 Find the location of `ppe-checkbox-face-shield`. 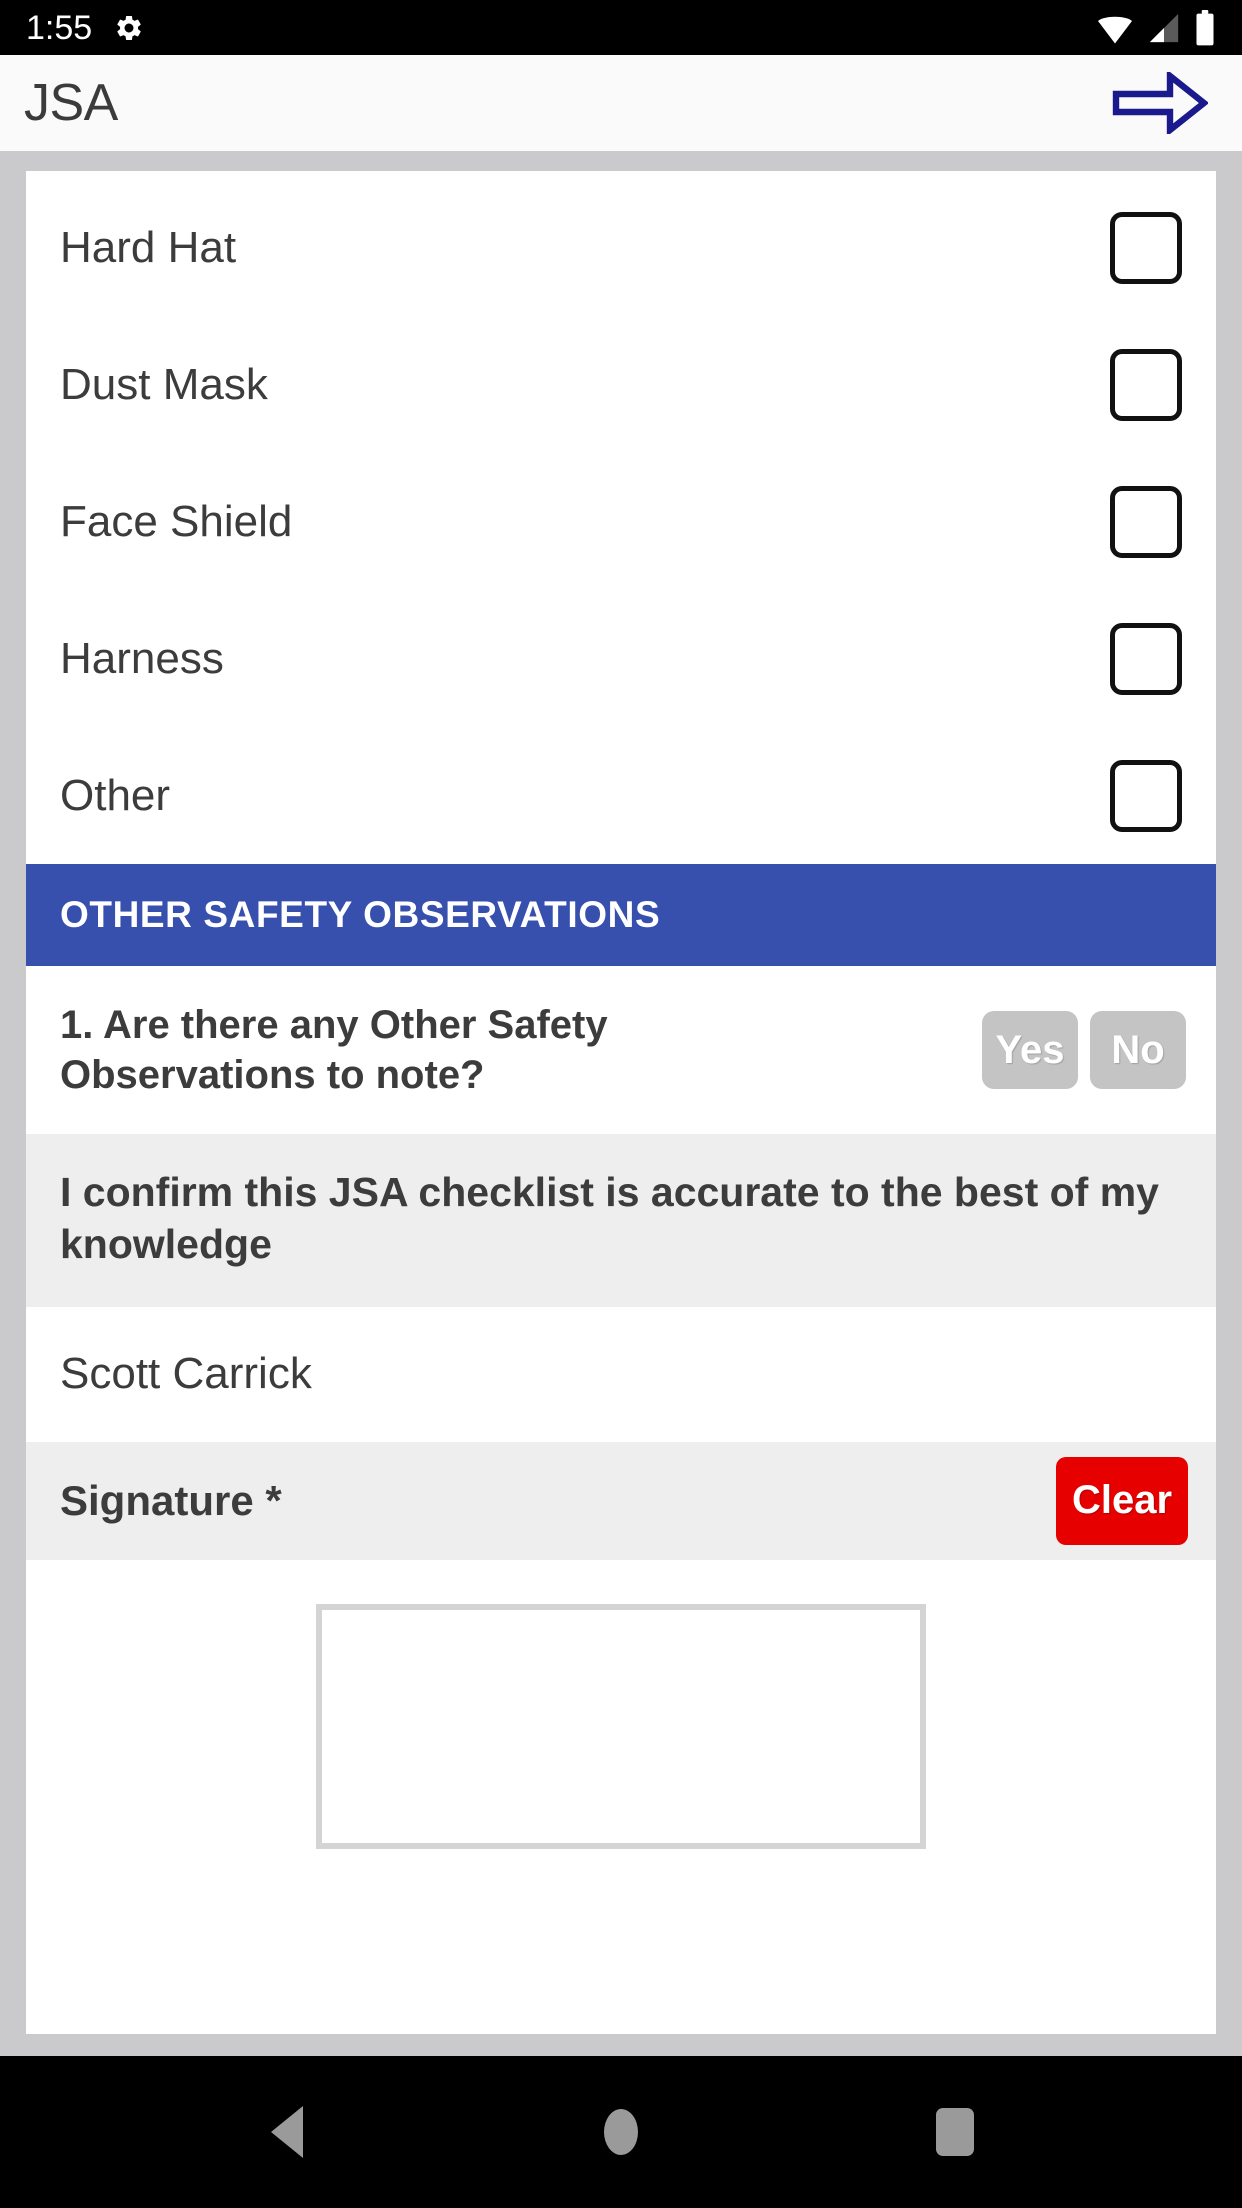

ppe-checkbox-face-shield is located at coordinates (1146, 521).